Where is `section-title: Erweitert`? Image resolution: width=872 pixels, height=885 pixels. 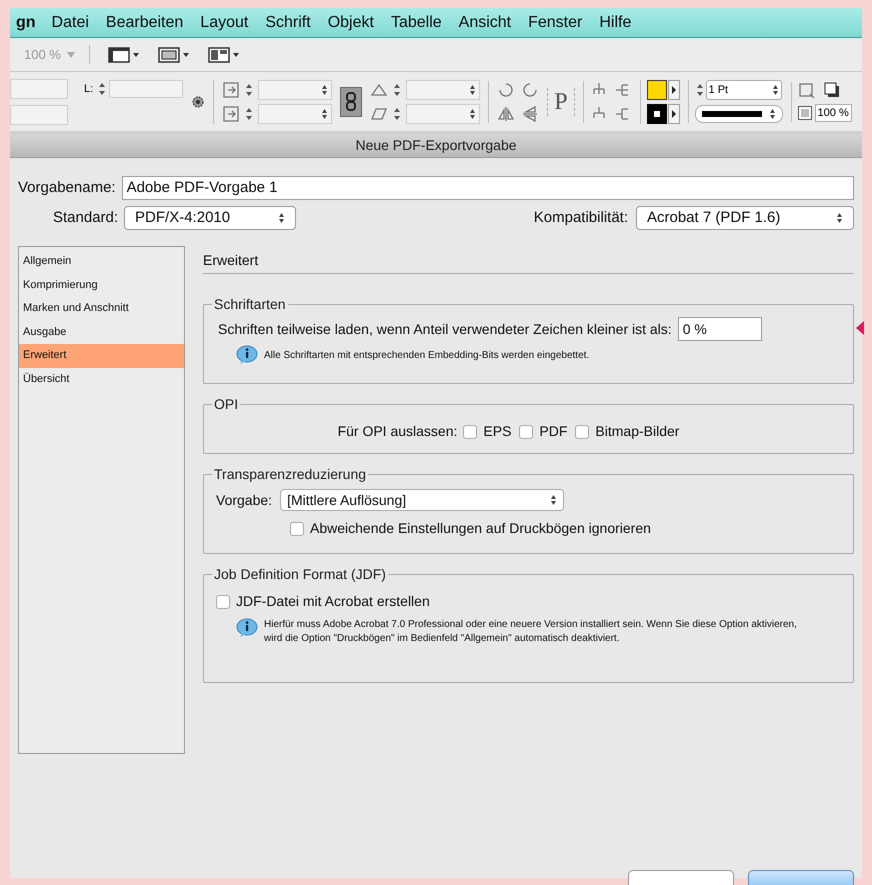 section-title: Erweitert is located at coordinates (528, 262).